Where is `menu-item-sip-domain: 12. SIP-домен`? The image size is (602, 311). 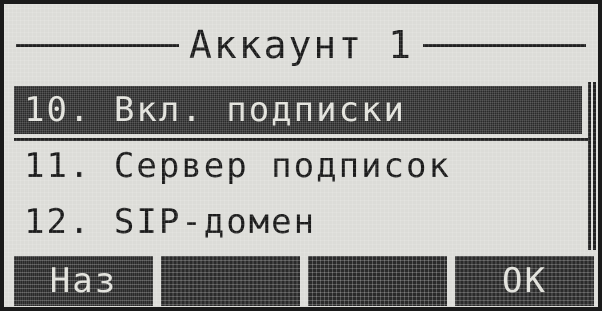
menu-item-sip-domain: 12. SIP-домен is located at coordinates (298, 222).